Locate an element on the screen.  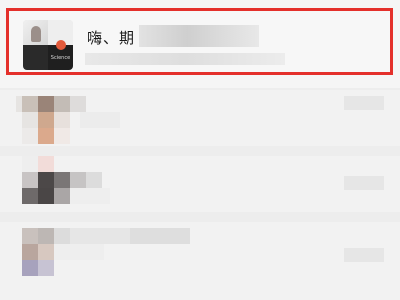
avatar-figure is located at coordinates (36, 34).